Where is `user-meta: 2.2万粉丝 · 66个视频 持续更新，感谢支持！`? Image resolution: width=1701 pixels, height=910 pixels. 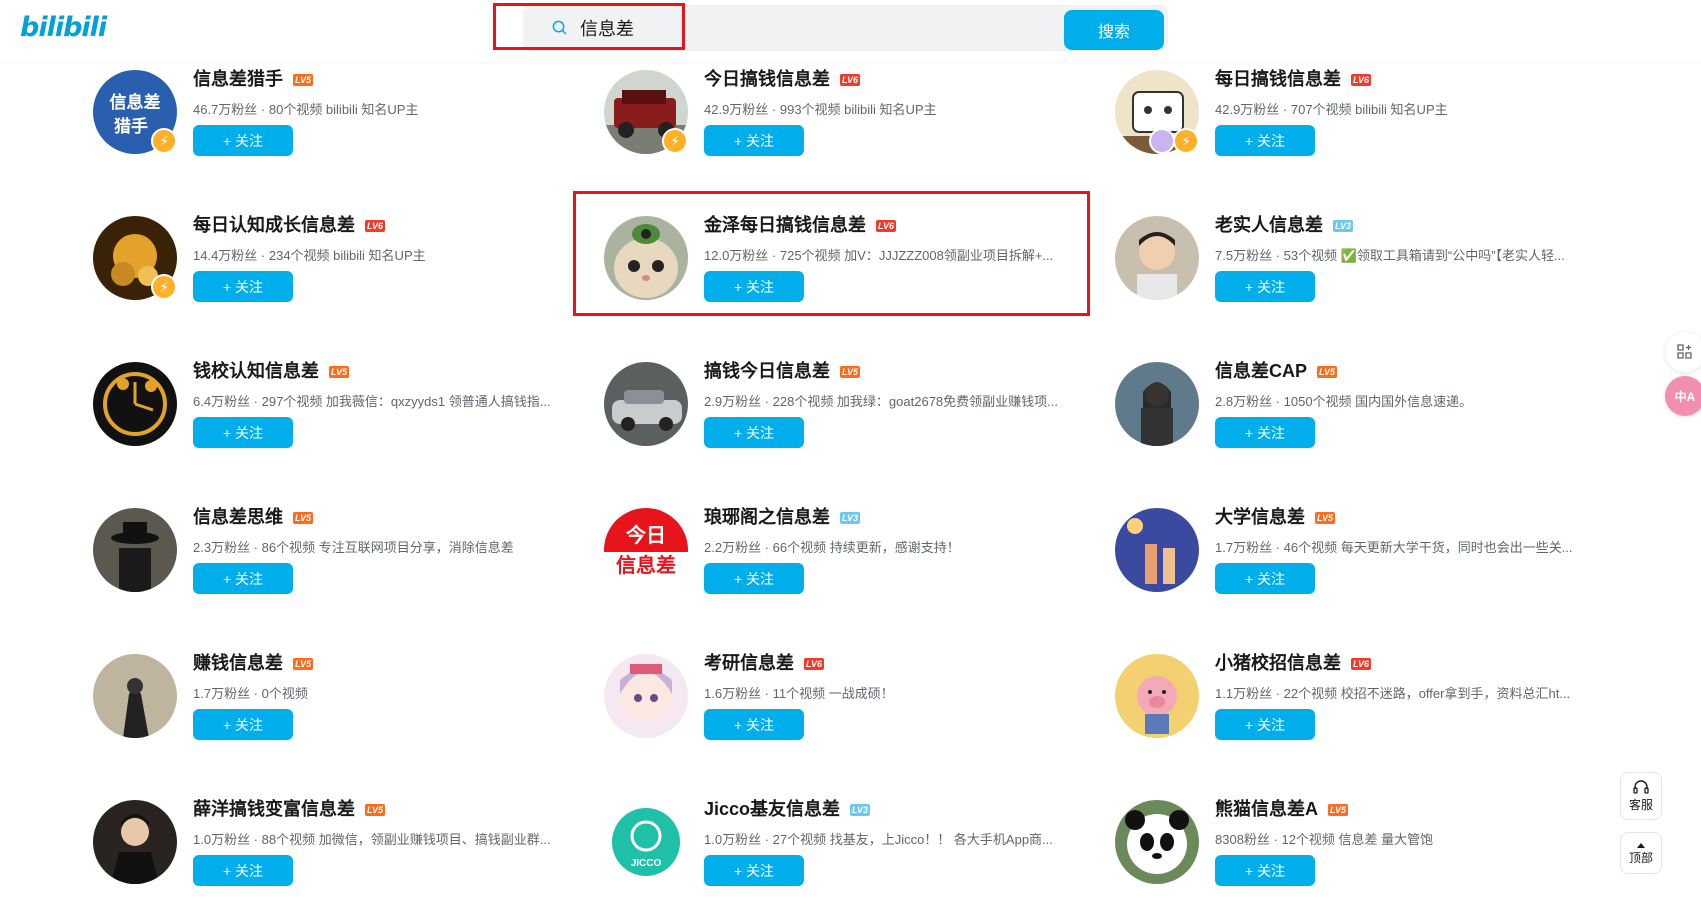 user-meta: 2.2万粉丝 · 66个视频 持续更新，感谢支持！ is located at coordinates (832, 547).